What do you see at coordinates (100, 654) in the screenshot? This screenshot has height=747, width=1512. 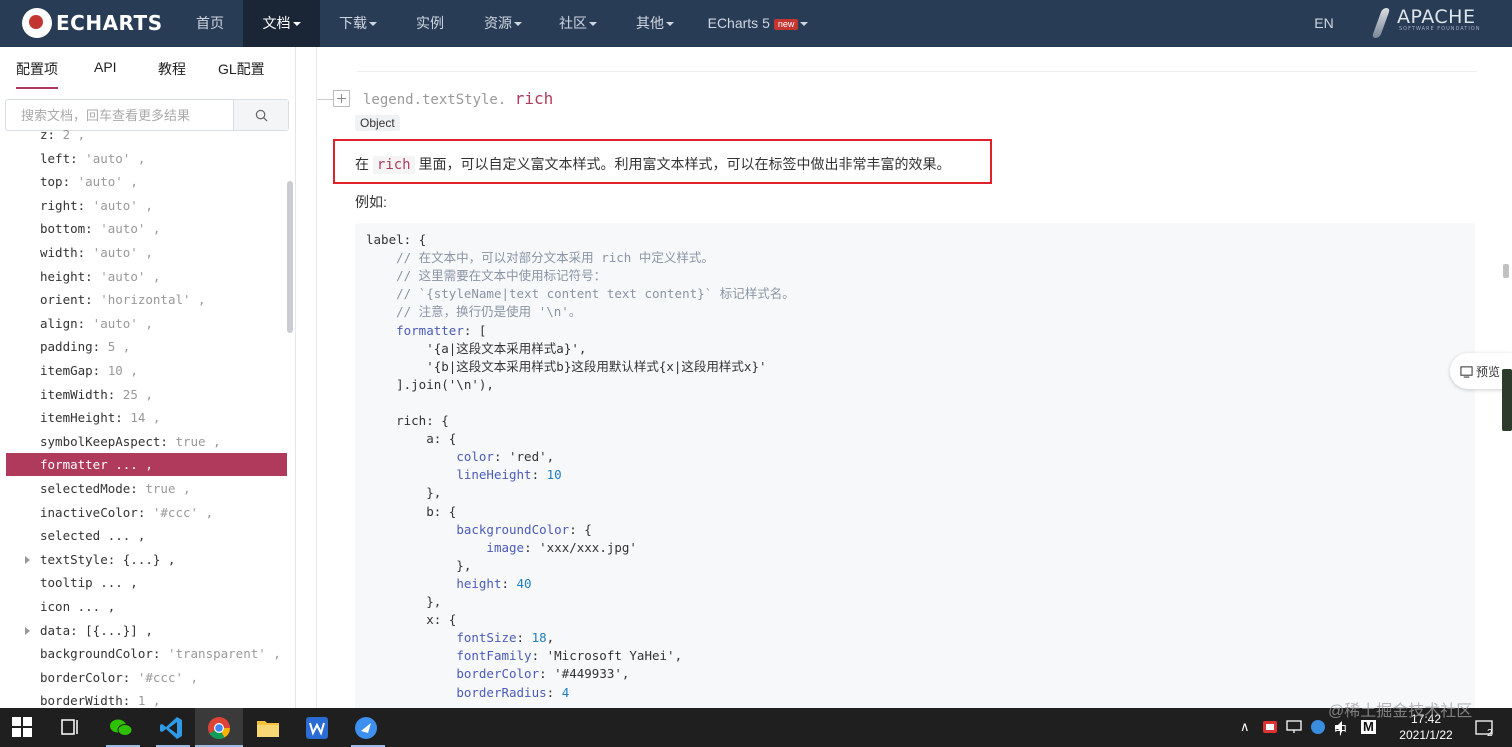 I see `option-key: backgroundColor:` at bounding box center [100, 654].